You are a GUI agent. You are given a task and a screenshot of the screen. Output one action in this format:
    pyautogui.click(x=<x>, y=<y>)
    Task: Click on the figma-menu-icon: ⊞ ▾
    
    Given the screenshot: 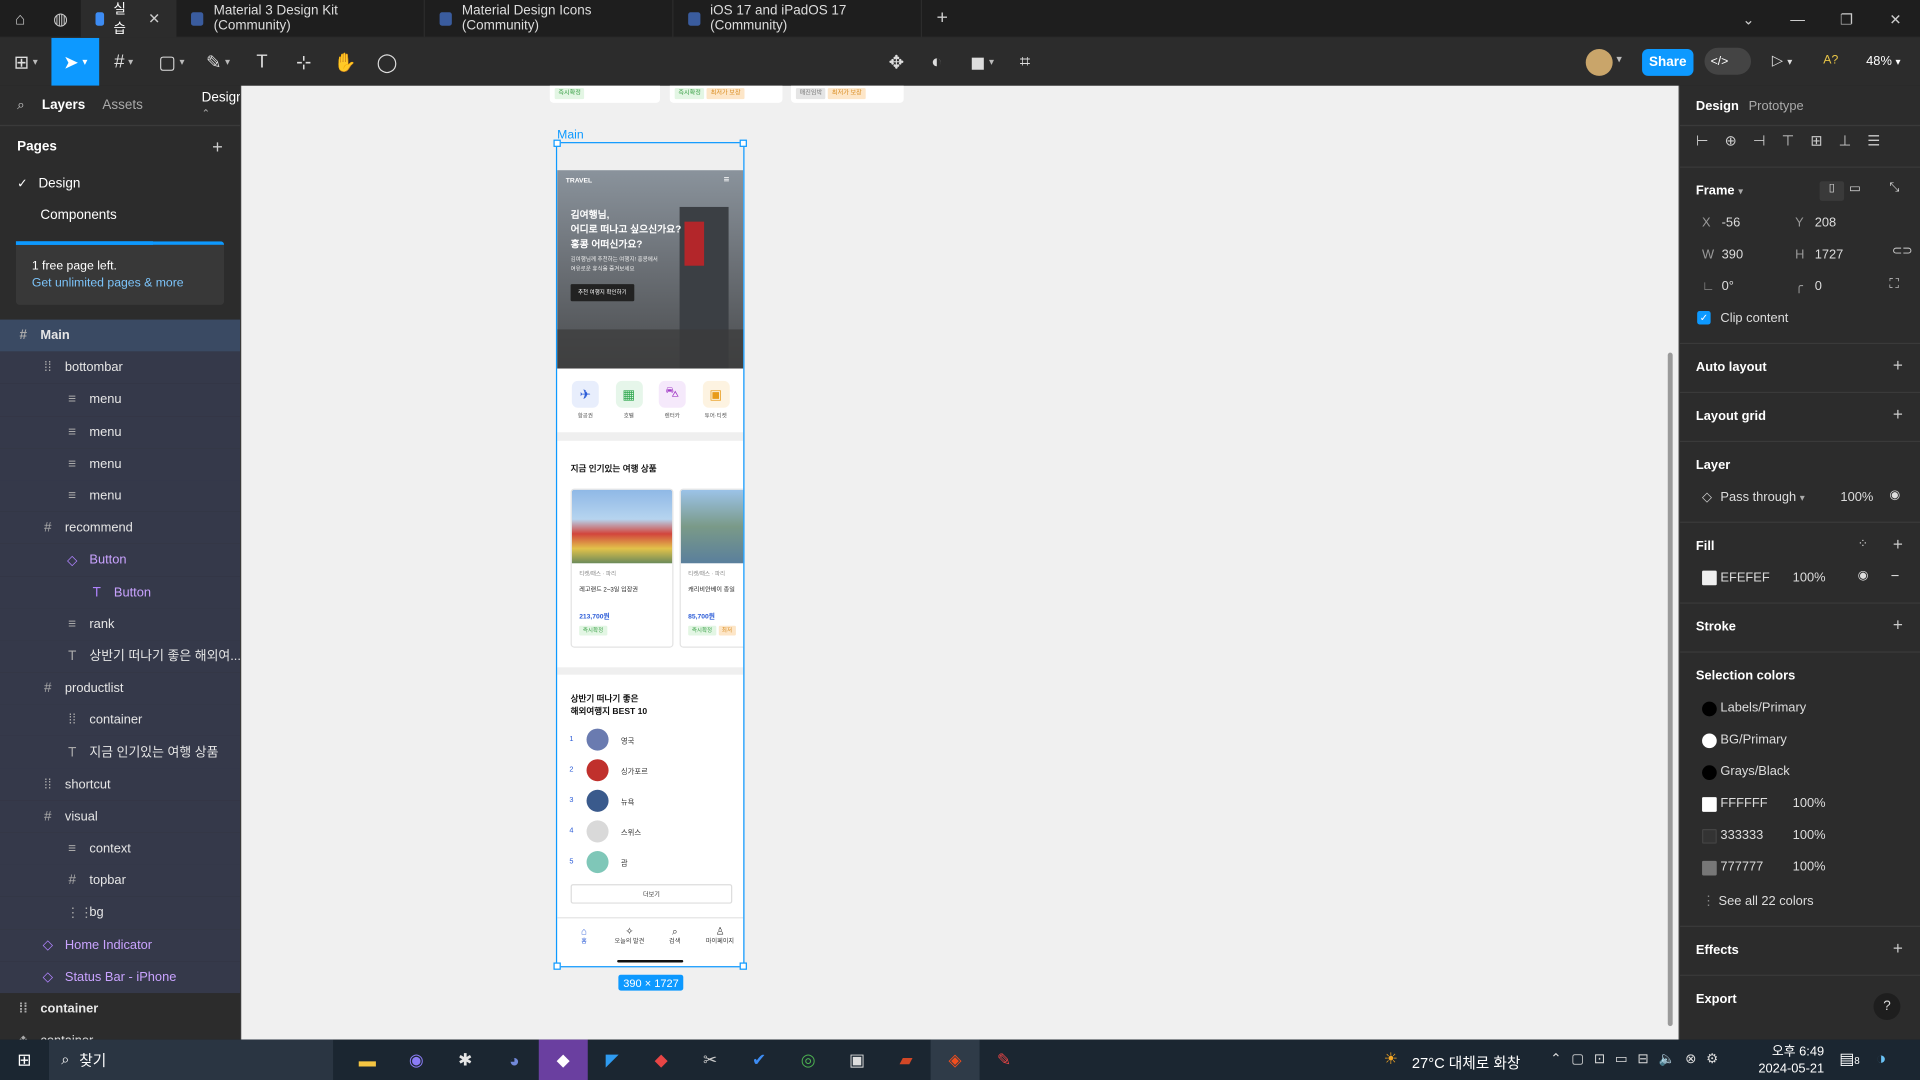 What is the action you would take?
    pyautogui.click(x=25, y=62)
    